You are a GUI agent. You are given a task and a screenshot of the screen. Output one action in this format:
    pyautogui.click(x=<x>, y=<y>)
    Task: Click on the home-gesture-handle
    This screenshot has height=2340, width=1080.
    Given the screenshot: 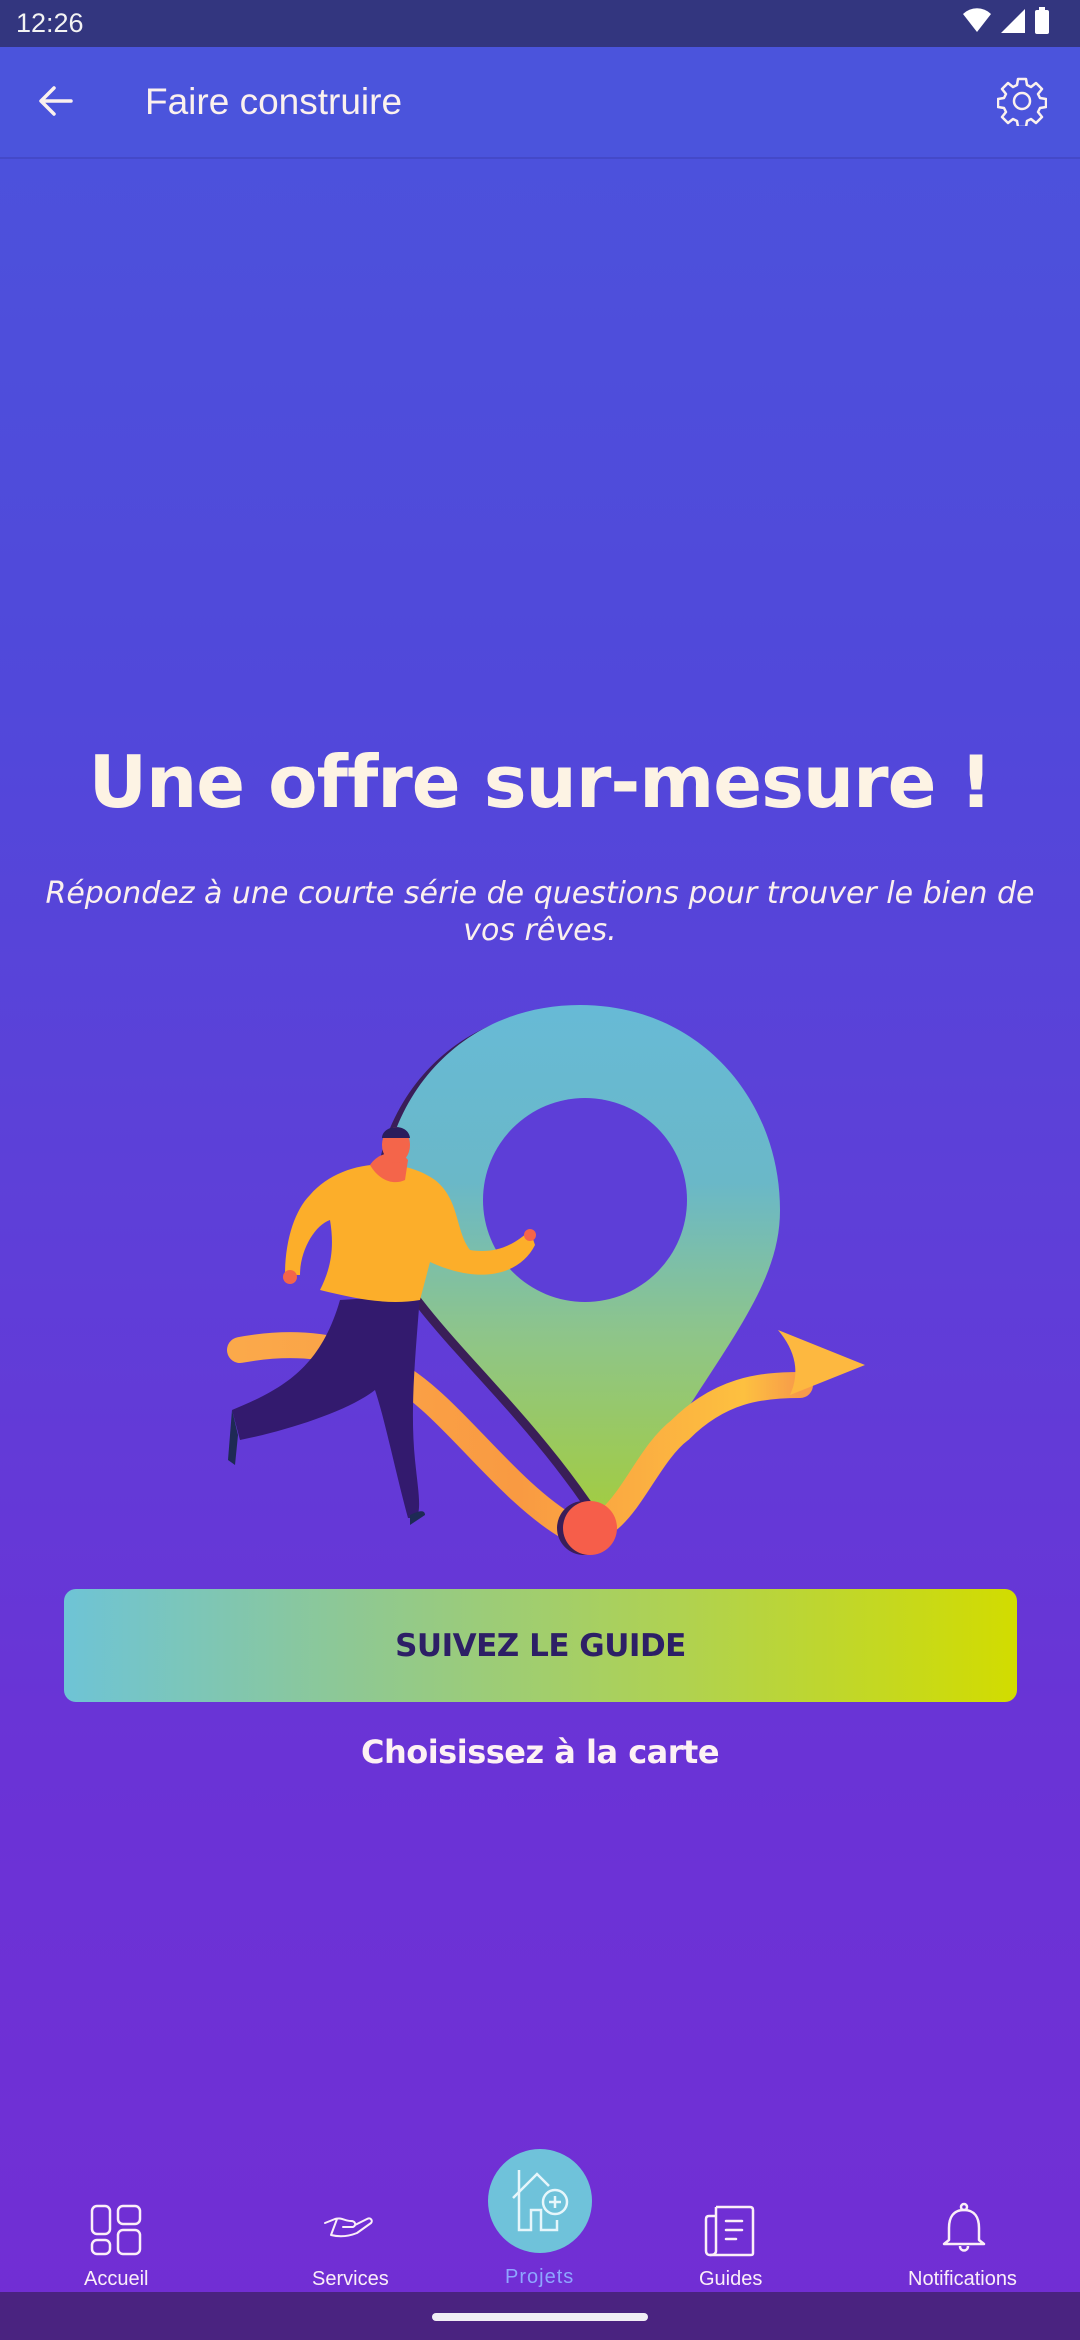 What is the action you would take?
    pyautogui.click(x=540, y=2317)
    